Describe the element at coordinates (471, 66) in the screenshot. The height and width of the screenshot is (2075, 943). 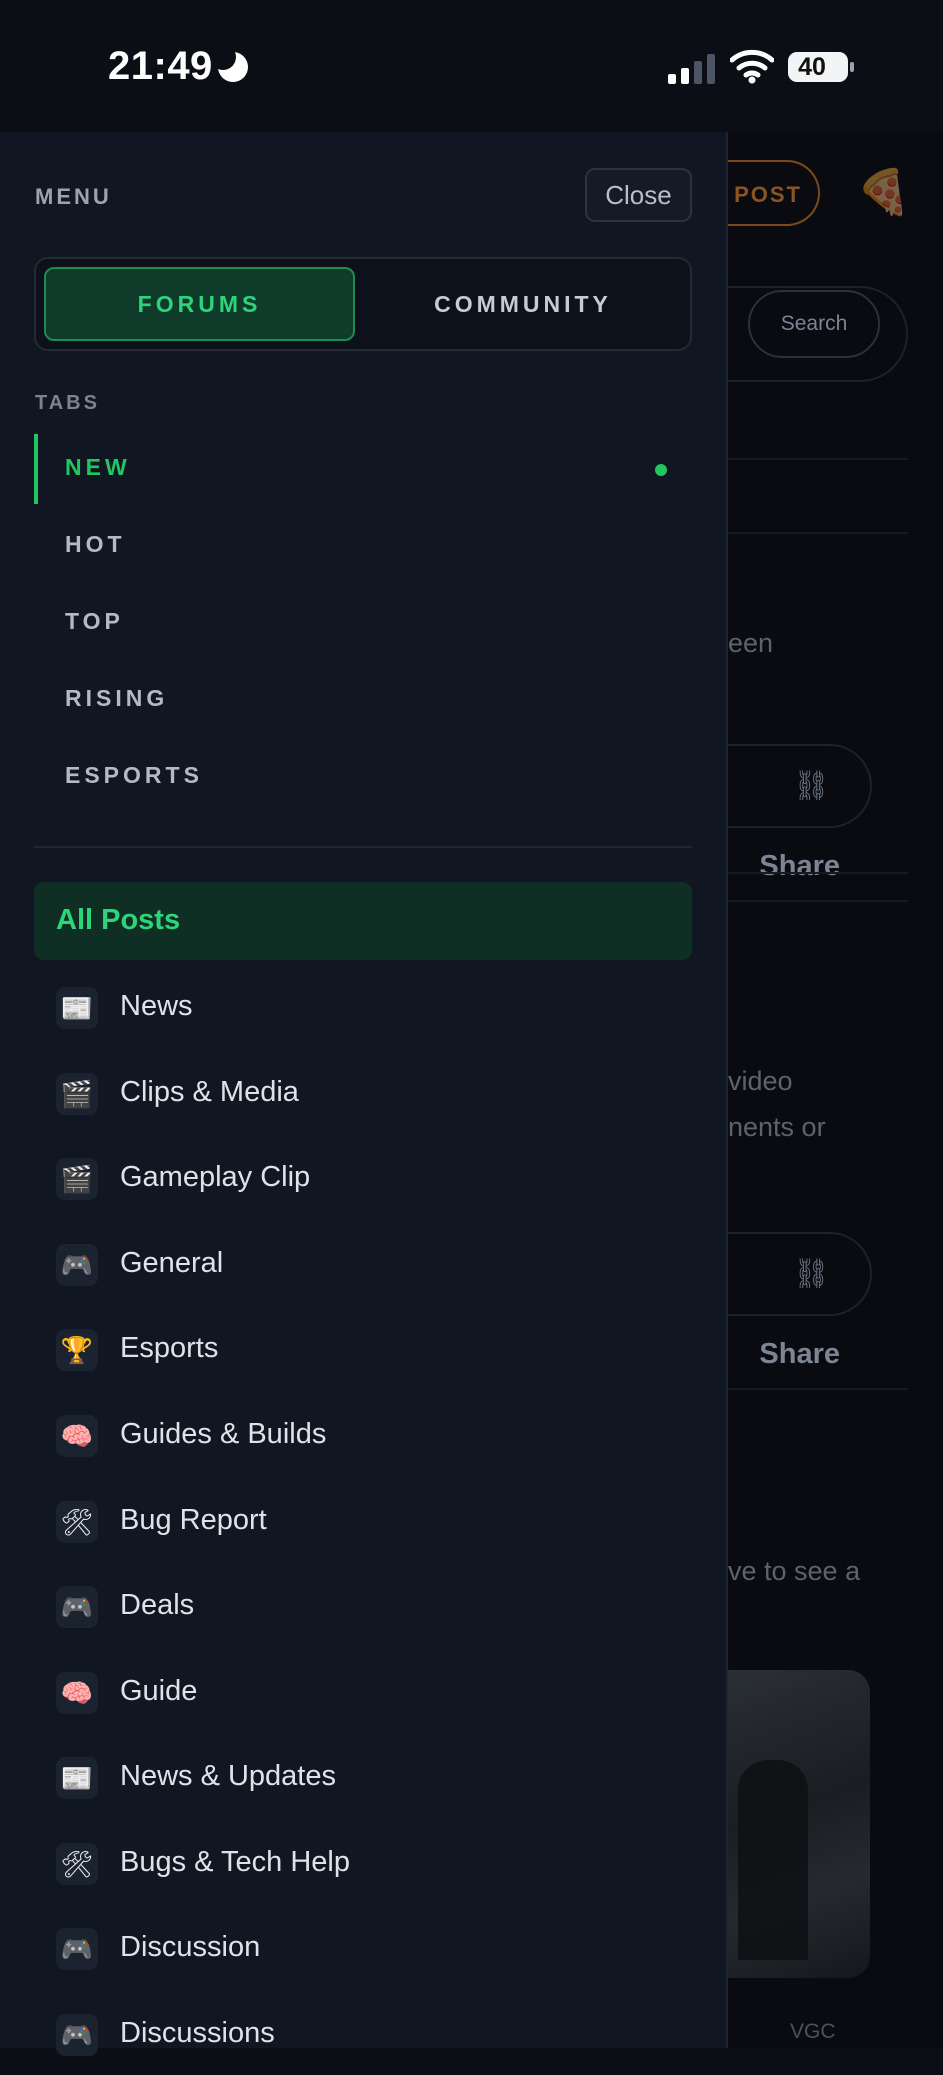
I see `status-bar: 21:49 40` at that location.